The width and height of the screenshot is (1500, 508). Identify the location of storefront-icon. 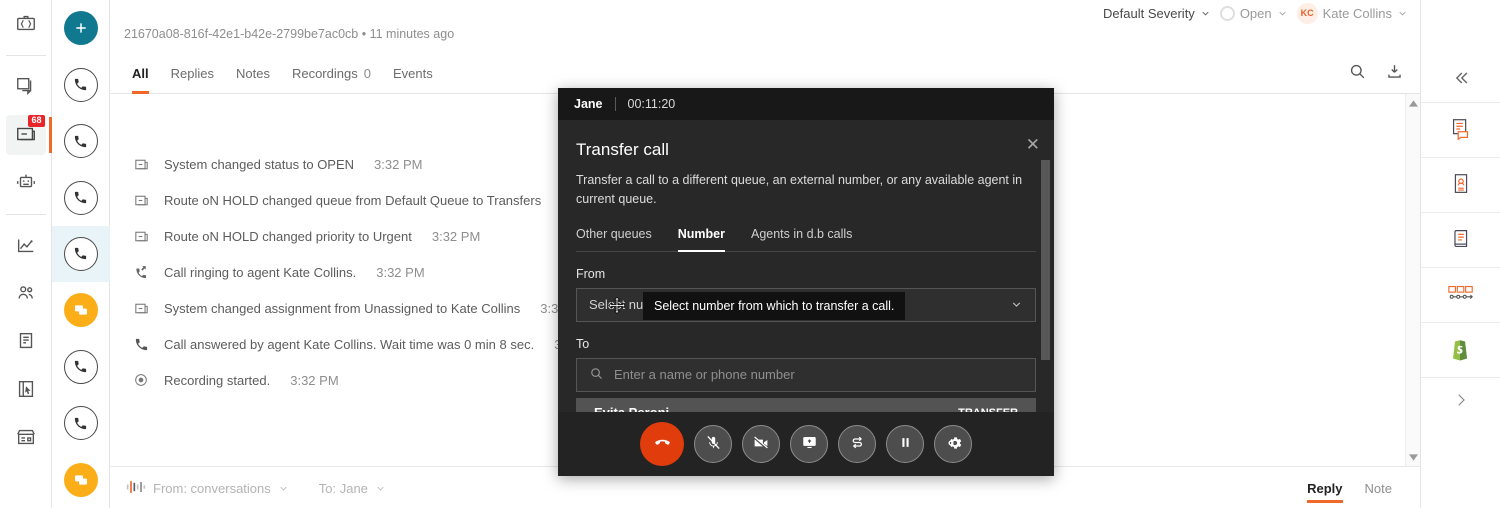
(26, 438).